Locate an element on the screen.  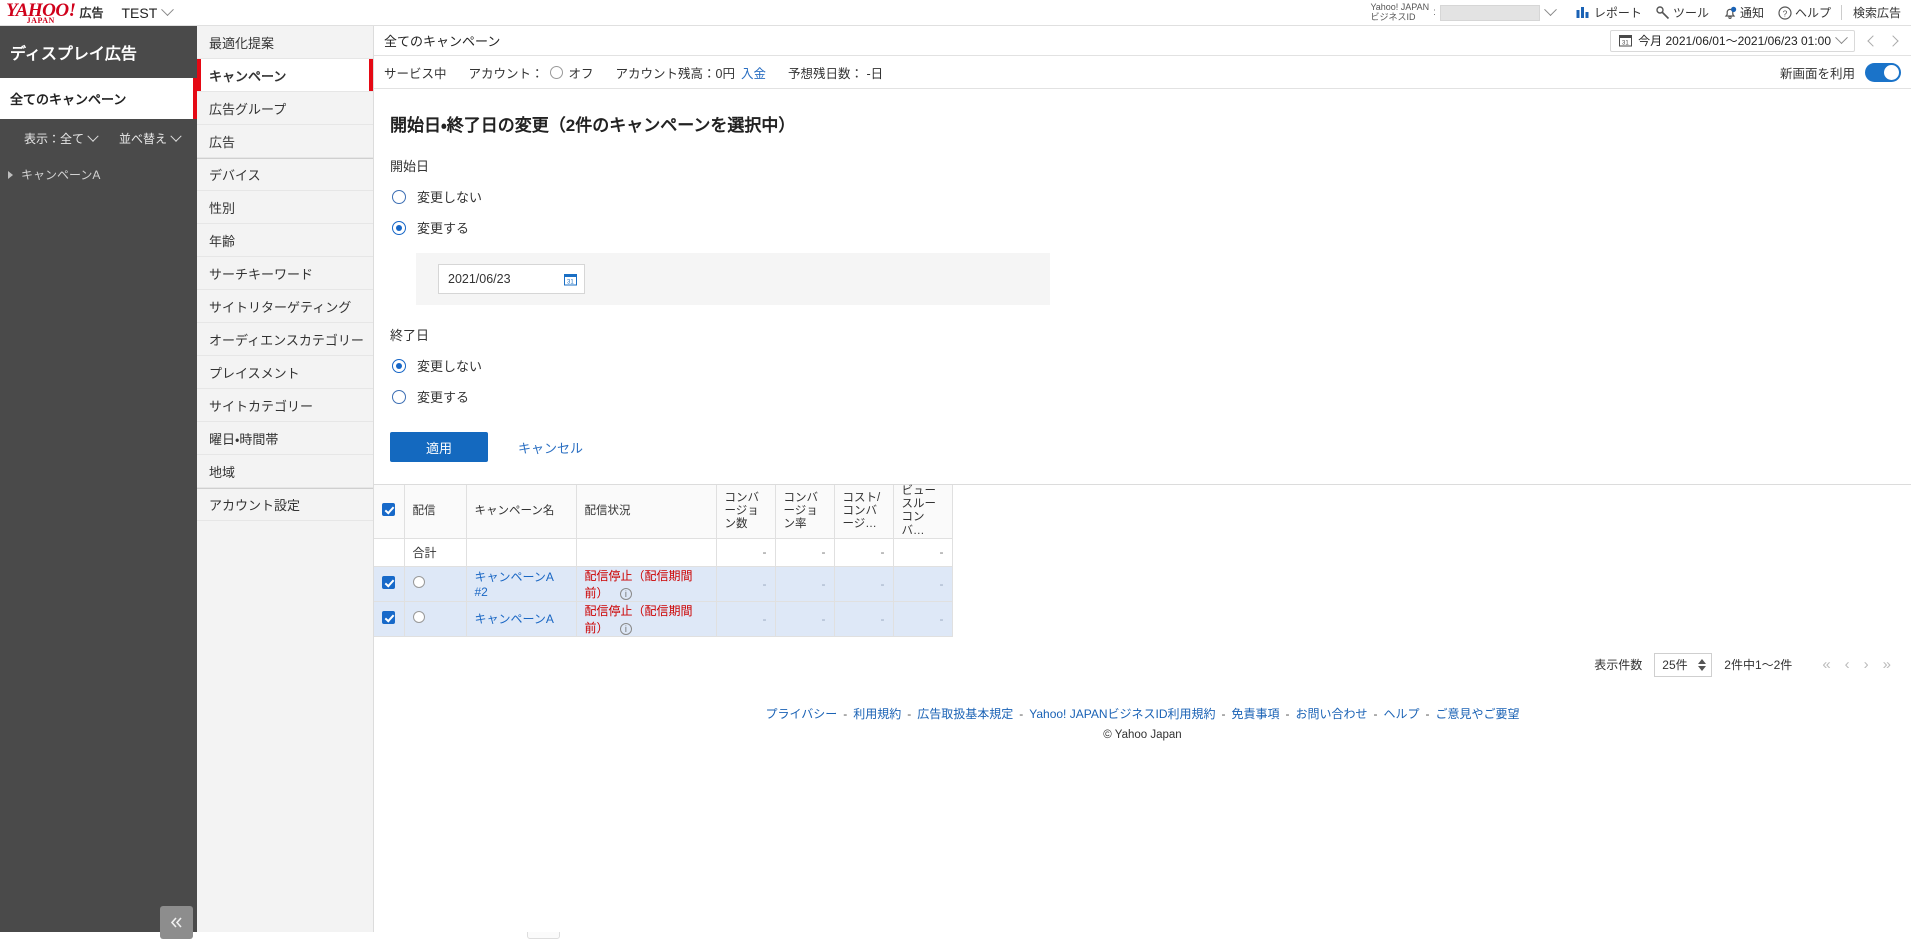
menu-sidebar-item: サイトリターゲティング is located at coordinates (285, 306).